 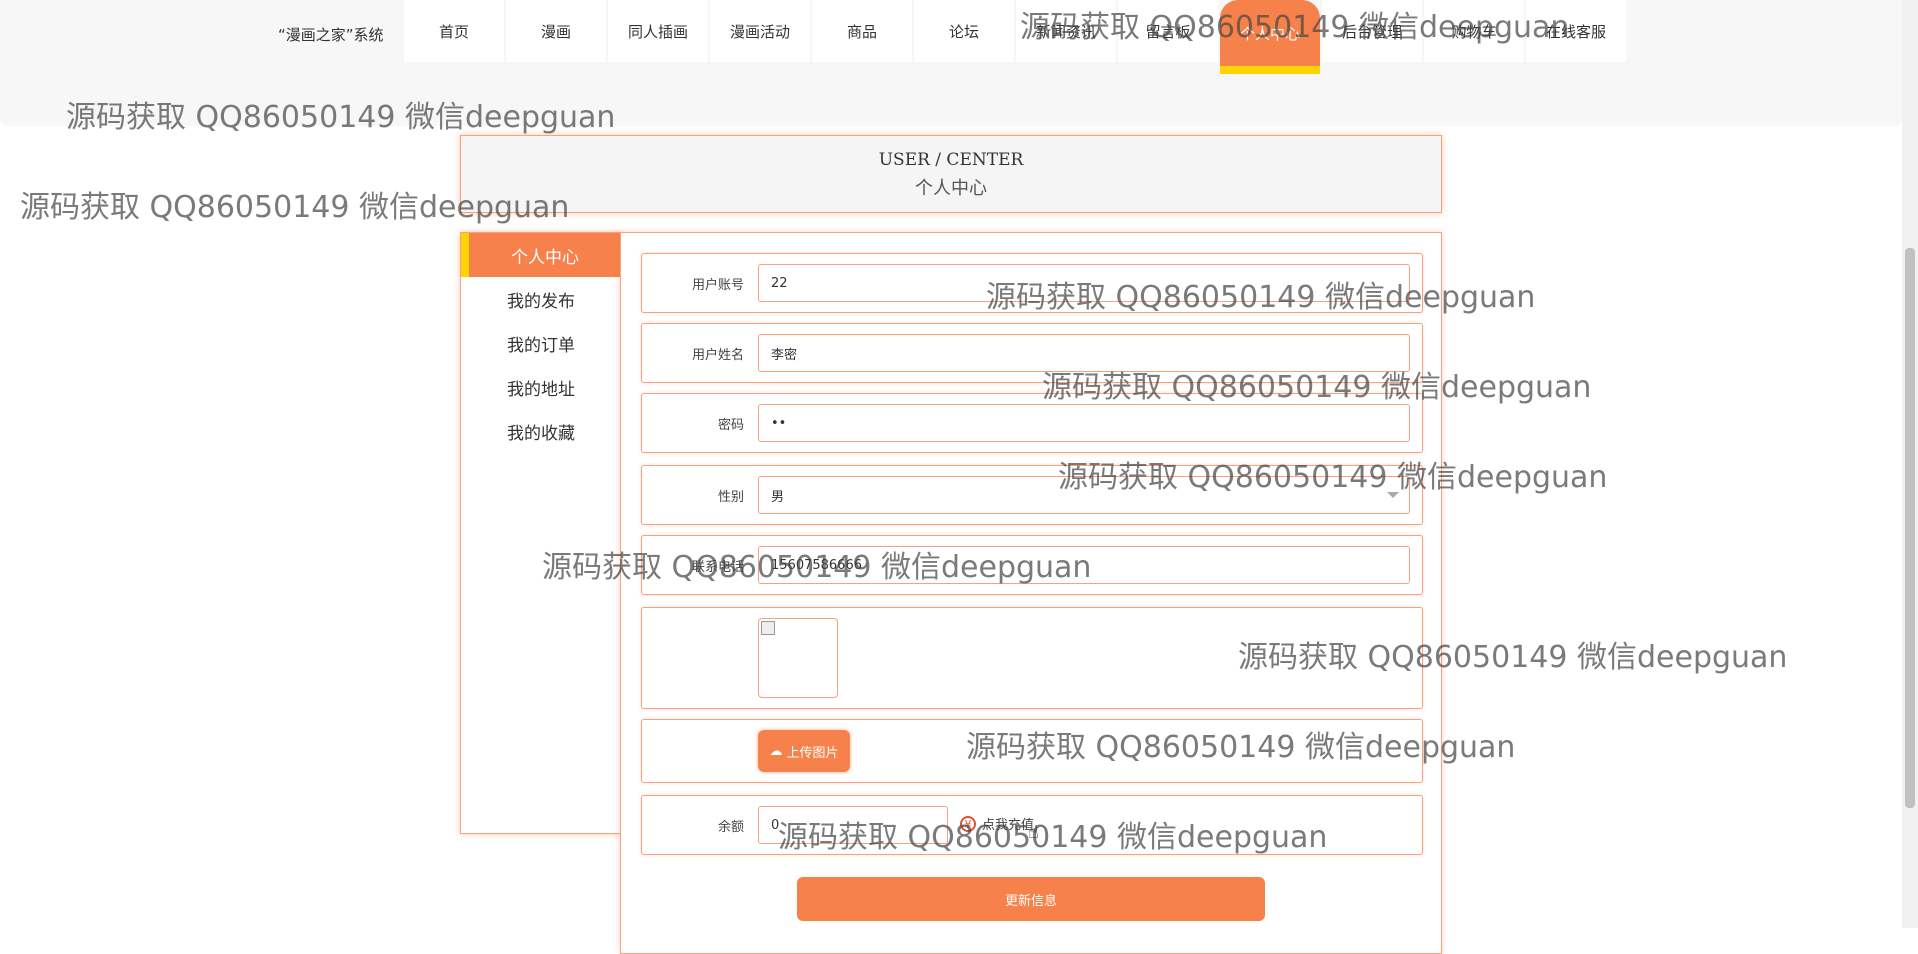 What do you see at coordinates (1393, 495) in the screenshot?
I see `chevron-down-icon` at bounding box center [1393, 495].